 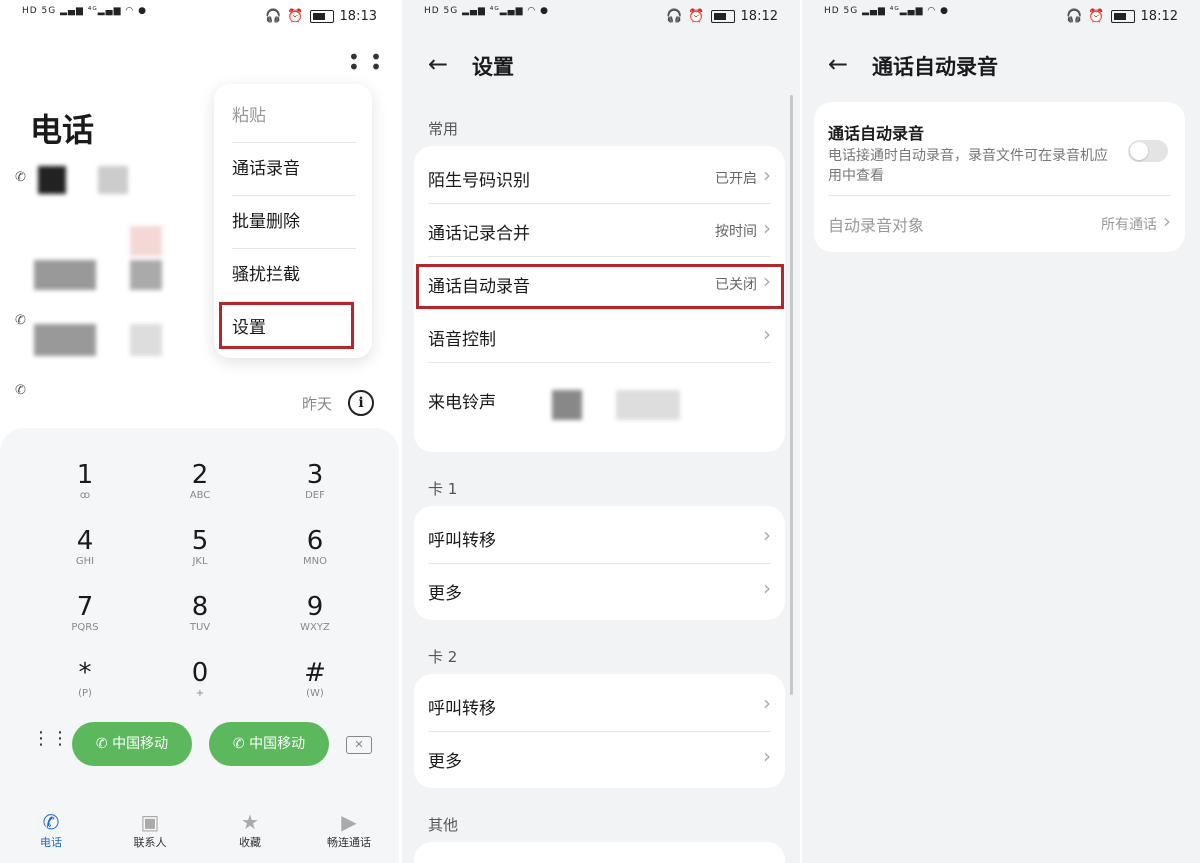 I want to click on page-title: 设置, so click(x=493, y=67).